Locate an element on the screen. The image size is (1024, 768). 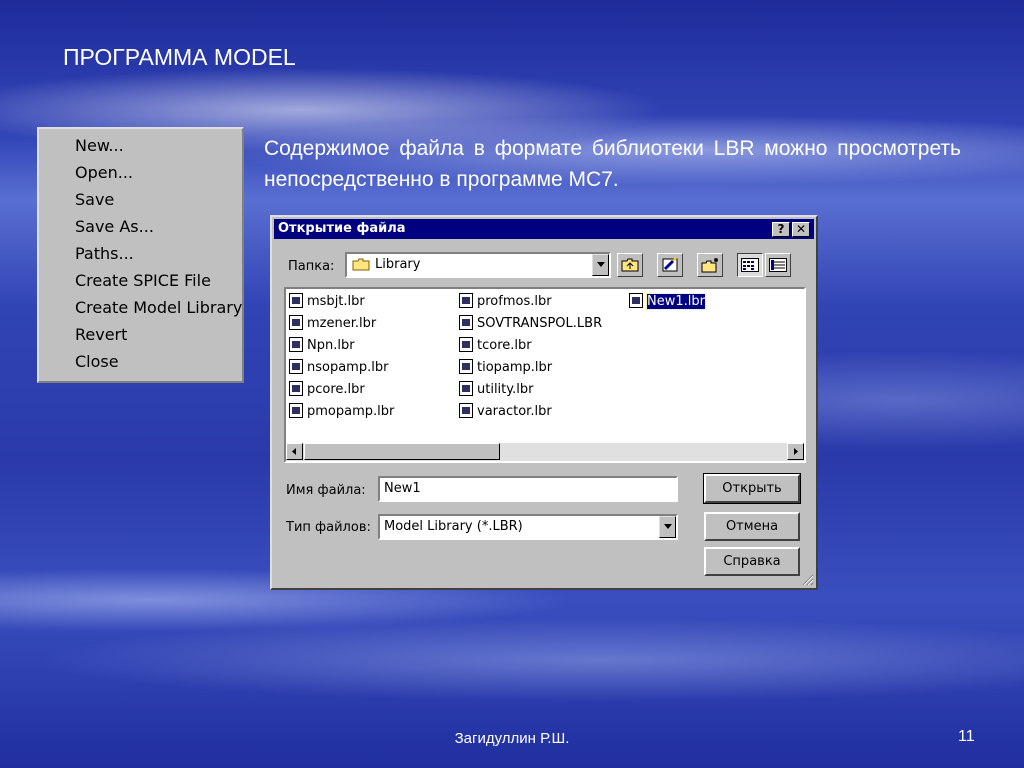
list-item: profmos.lbr is located at coordinates (505, 302).